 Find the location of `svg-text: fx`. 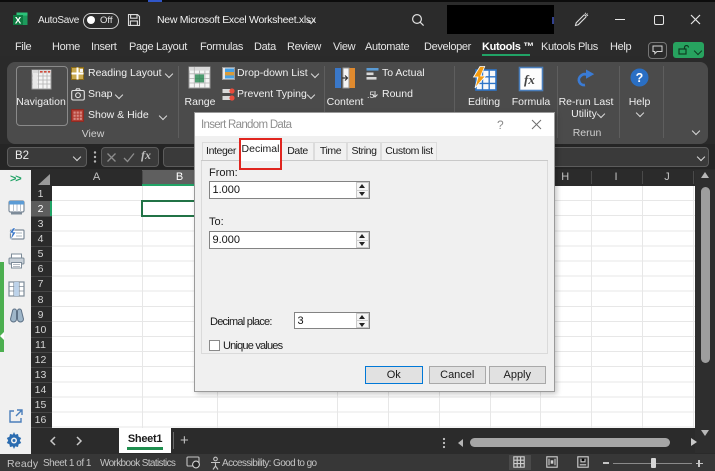

svg-text: fx is located at coordinates (529, 79).